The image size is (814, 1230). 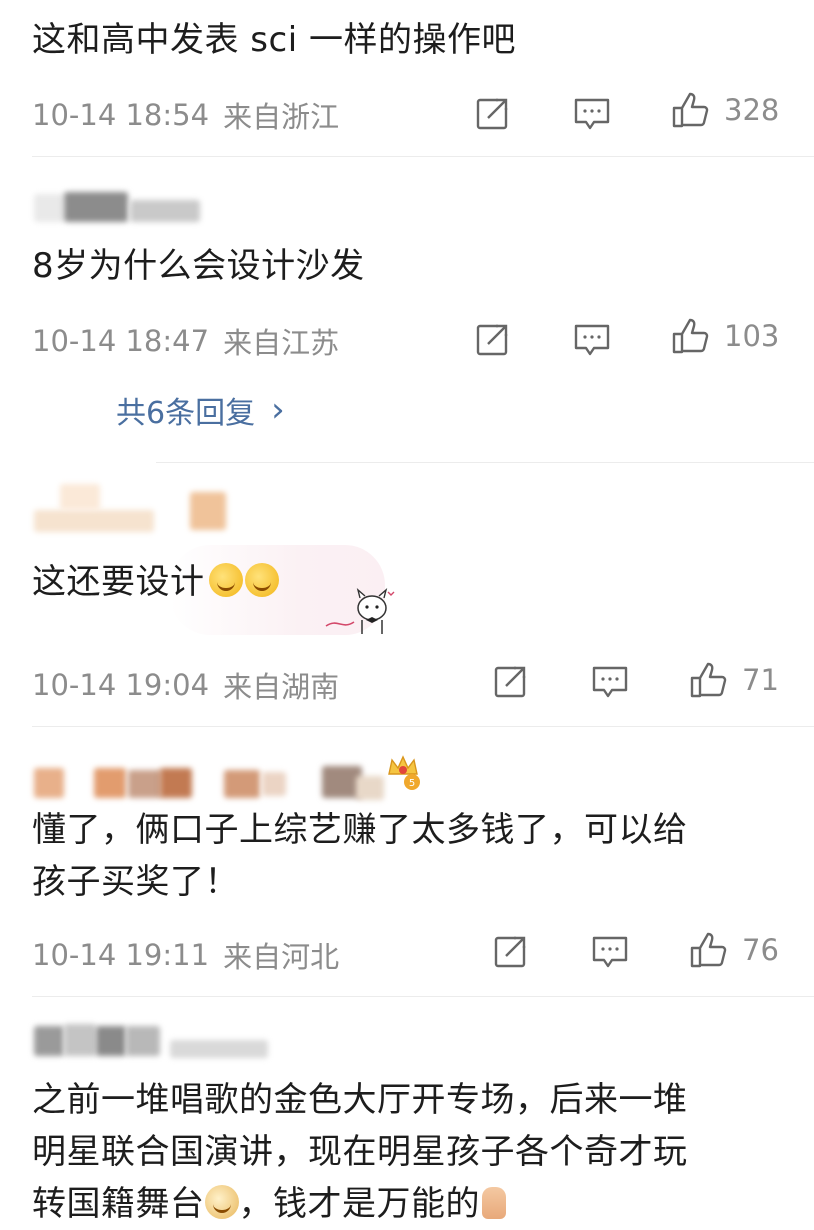 I want to click on replies-count-label: 共6条回复, so click(x=186, y=413).